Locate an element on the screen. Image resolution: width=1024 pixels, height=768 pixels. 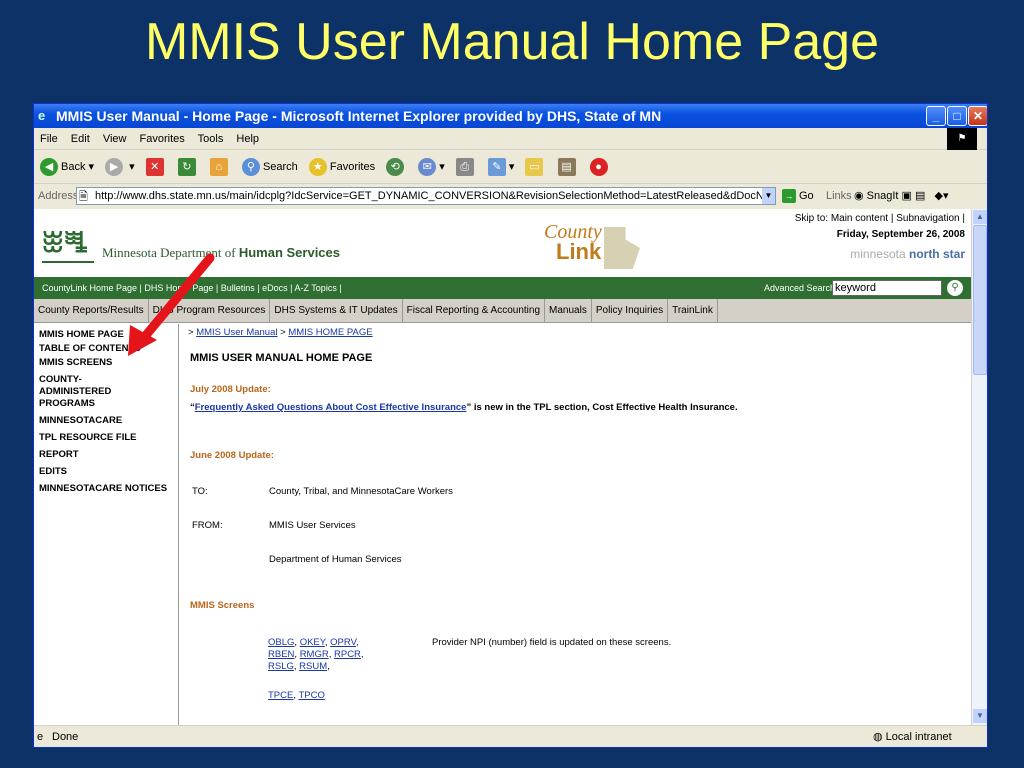
menu-file: File is located at coordinates (49, 139).